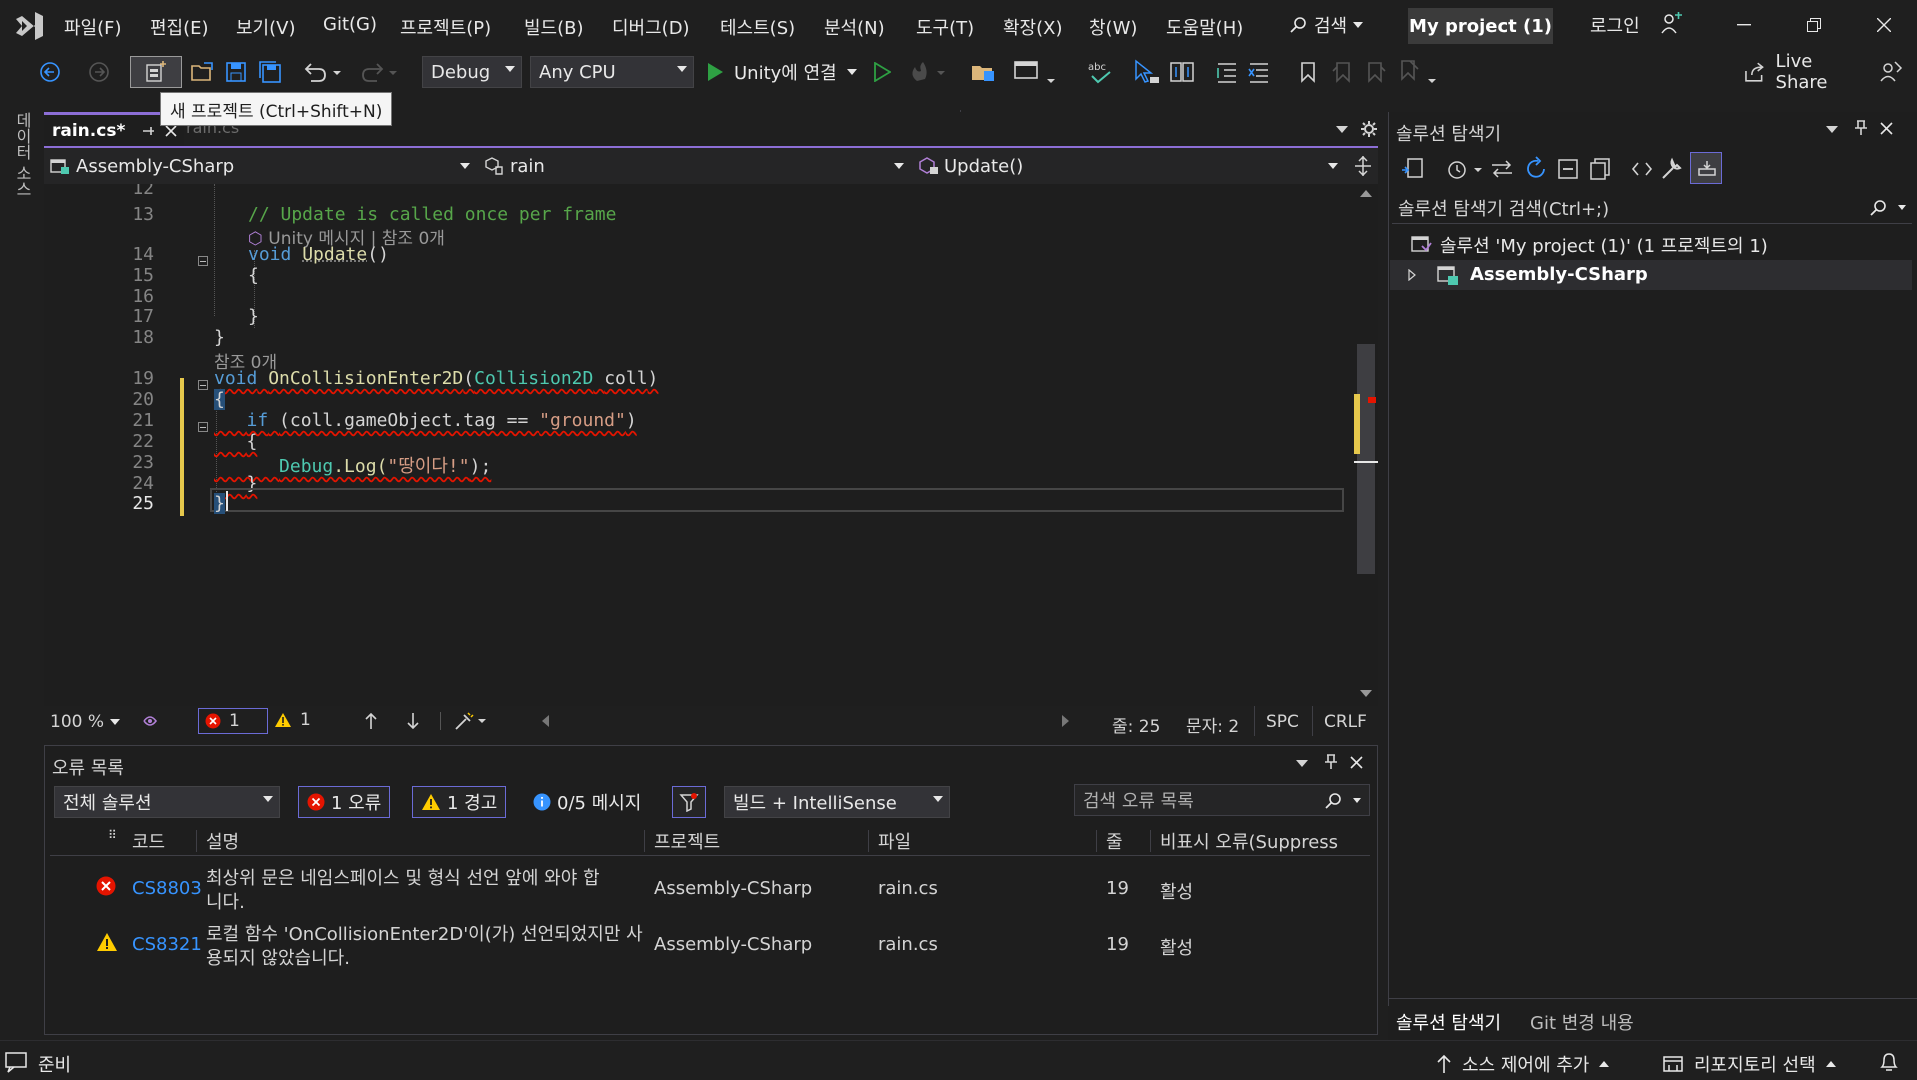 This screenshot has height=1080, width=1917. What do you see at coordinates (99, 72) in the screenshot?
I see `forward-button` at bounding box center [99, 72].